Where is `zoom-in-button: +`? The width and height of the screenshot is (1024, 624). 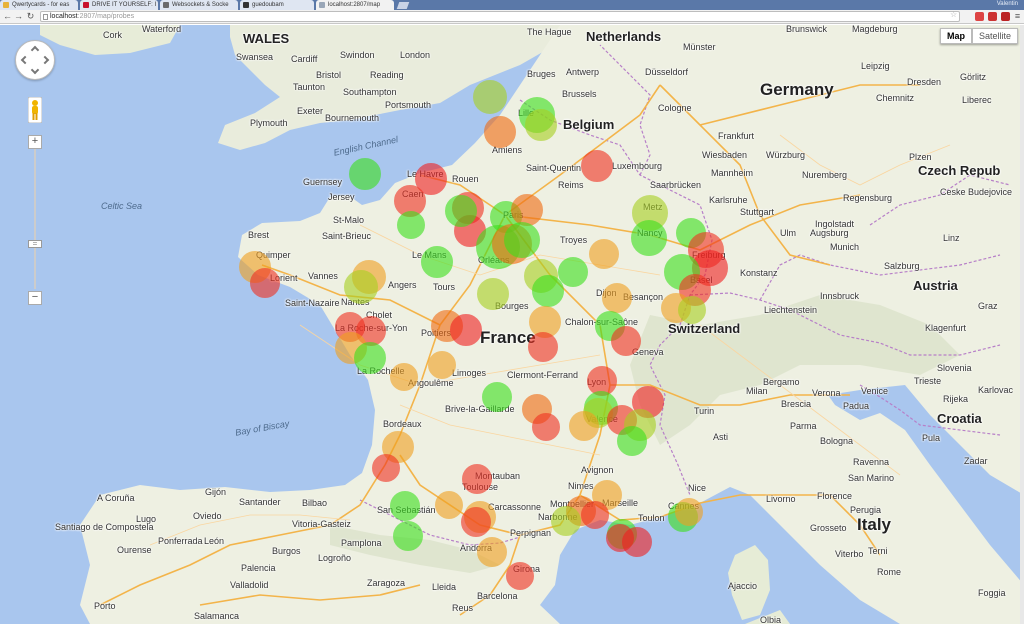 zoom-in-button: + is located at coordinates (35, 142).